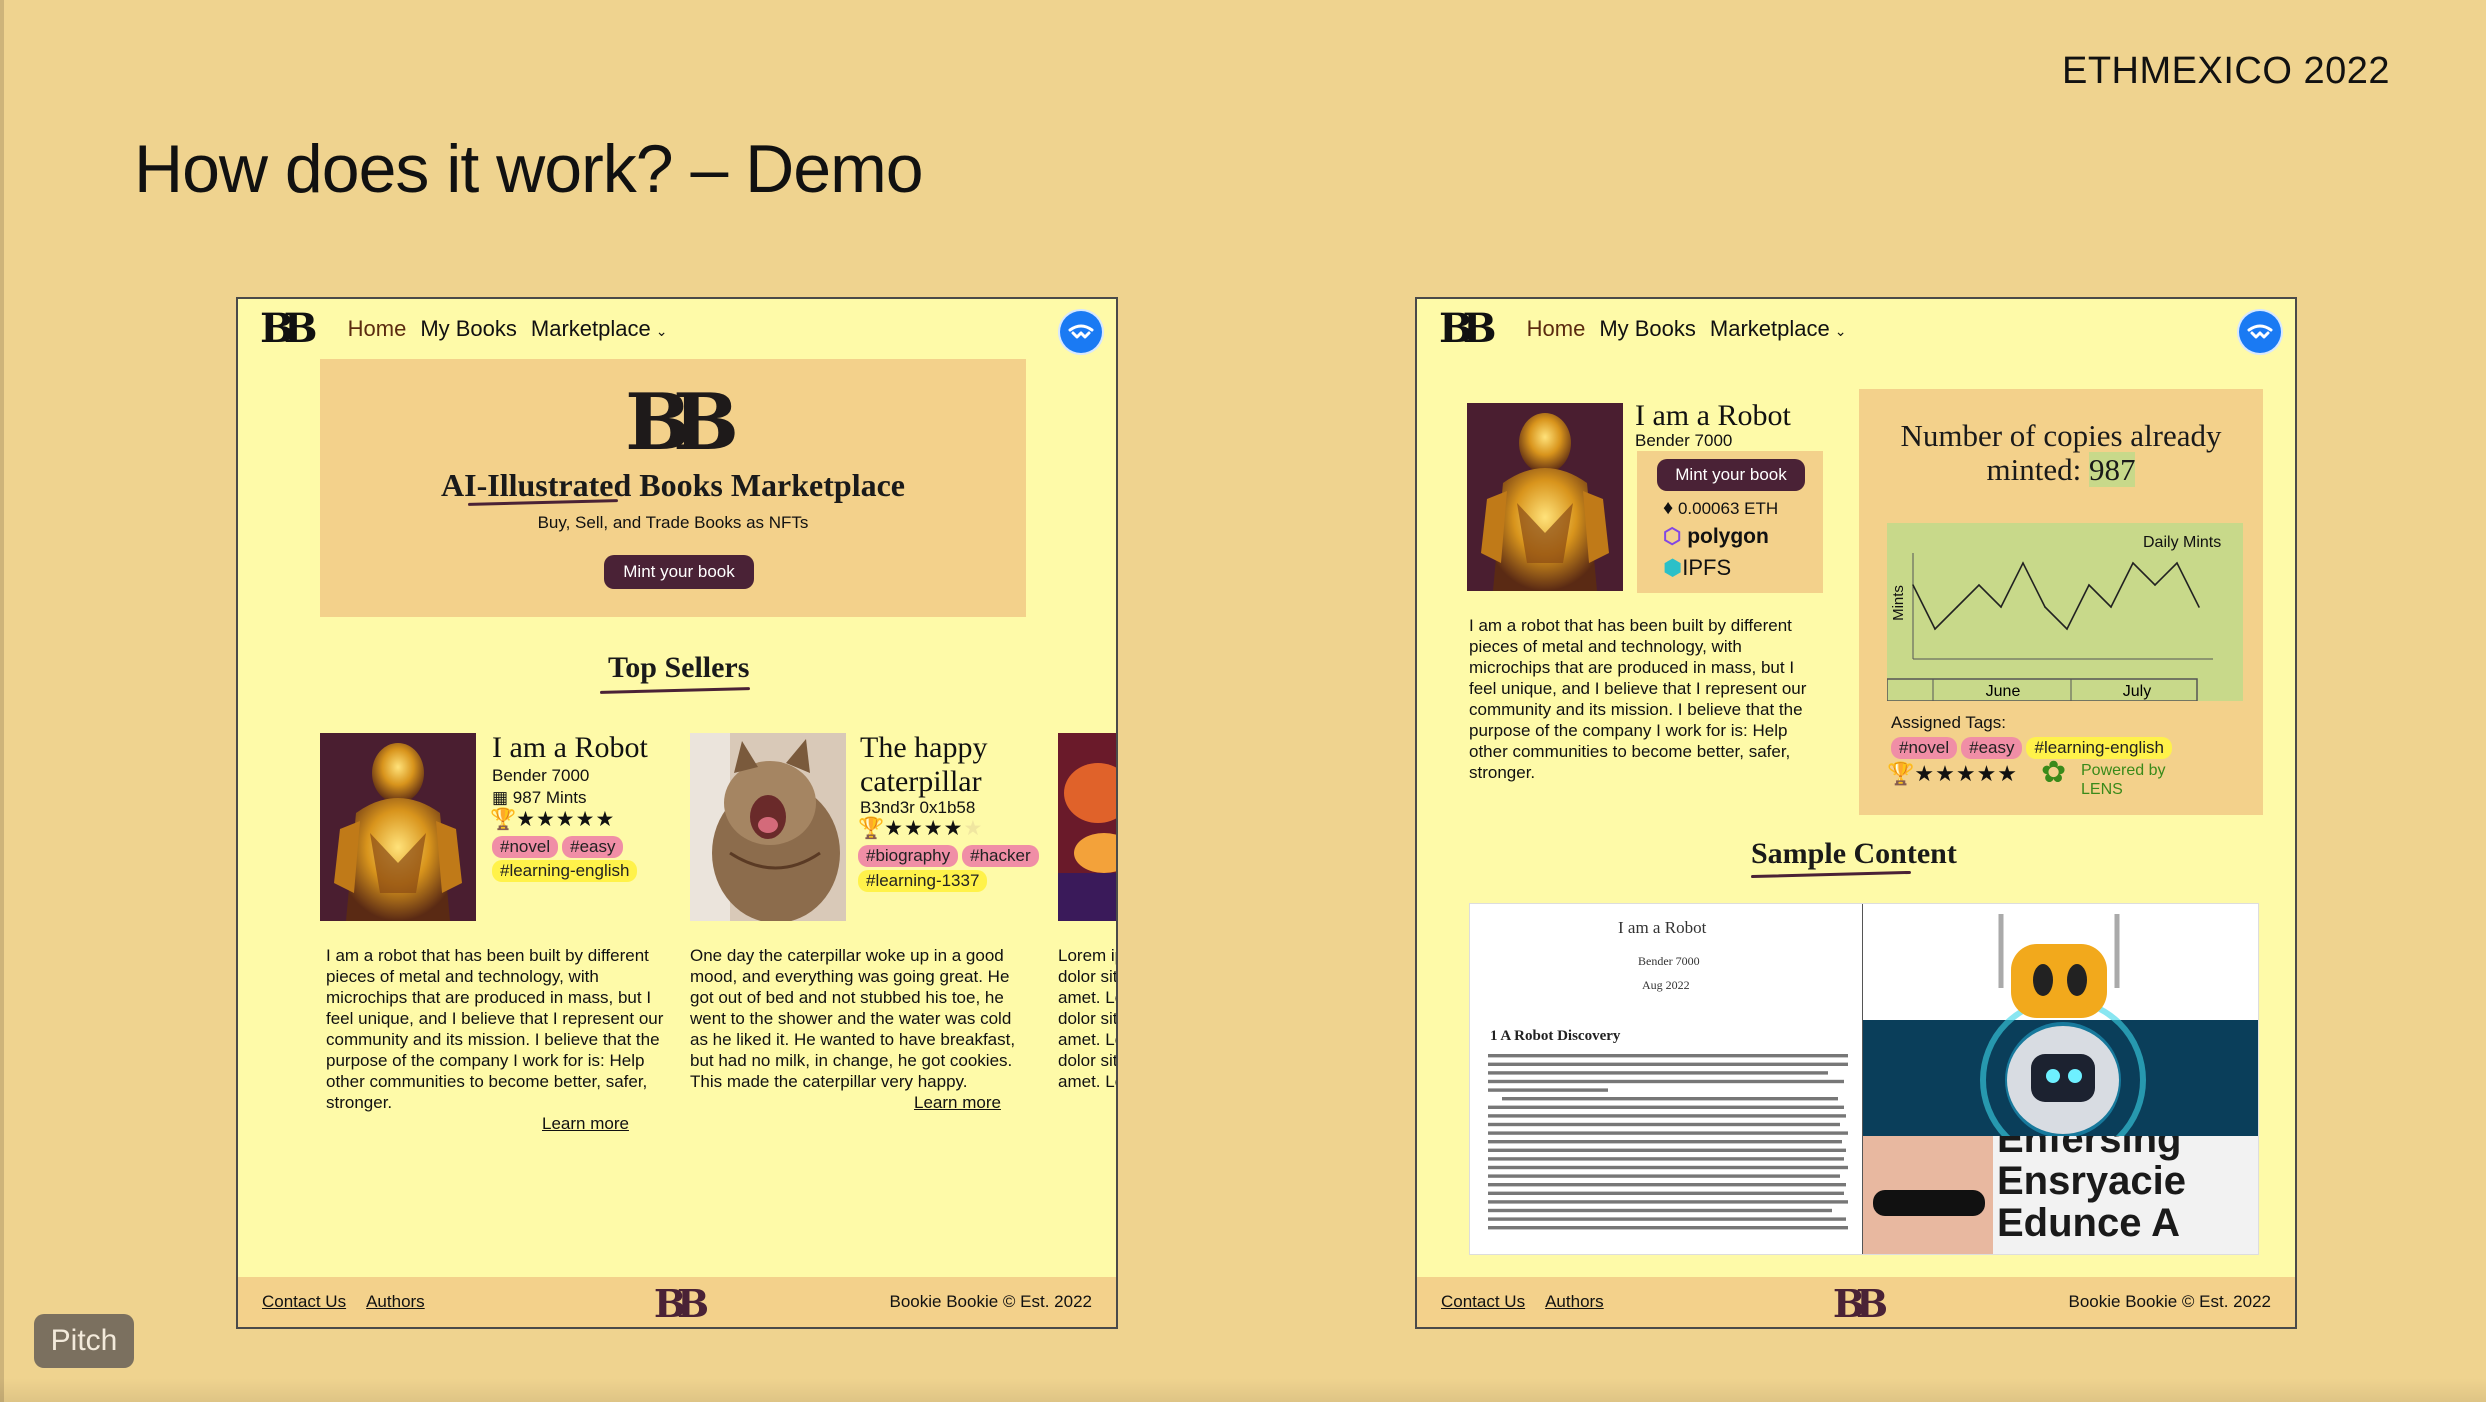 Image resolution: width=2486 pixels, height=1402 pixels. What do you see at coordinates (1668, 508) in the screenshot?
I see `ethereum-icon: ♦` at bounding box center [1668, 508].